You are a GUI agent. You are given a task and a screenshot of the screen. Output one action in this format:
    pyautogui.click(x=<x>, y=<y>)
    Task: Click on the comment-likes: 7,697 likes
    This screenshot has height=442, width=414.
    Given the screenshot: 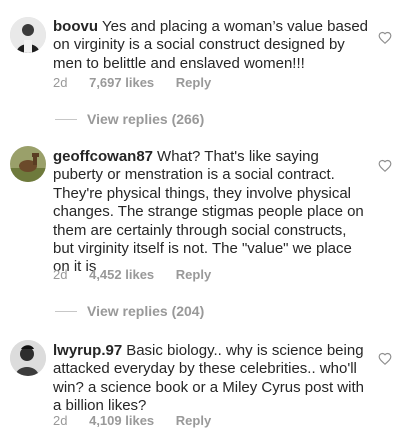 What is the action you would take?
    pyautogui.click(x=121, y=82)
    